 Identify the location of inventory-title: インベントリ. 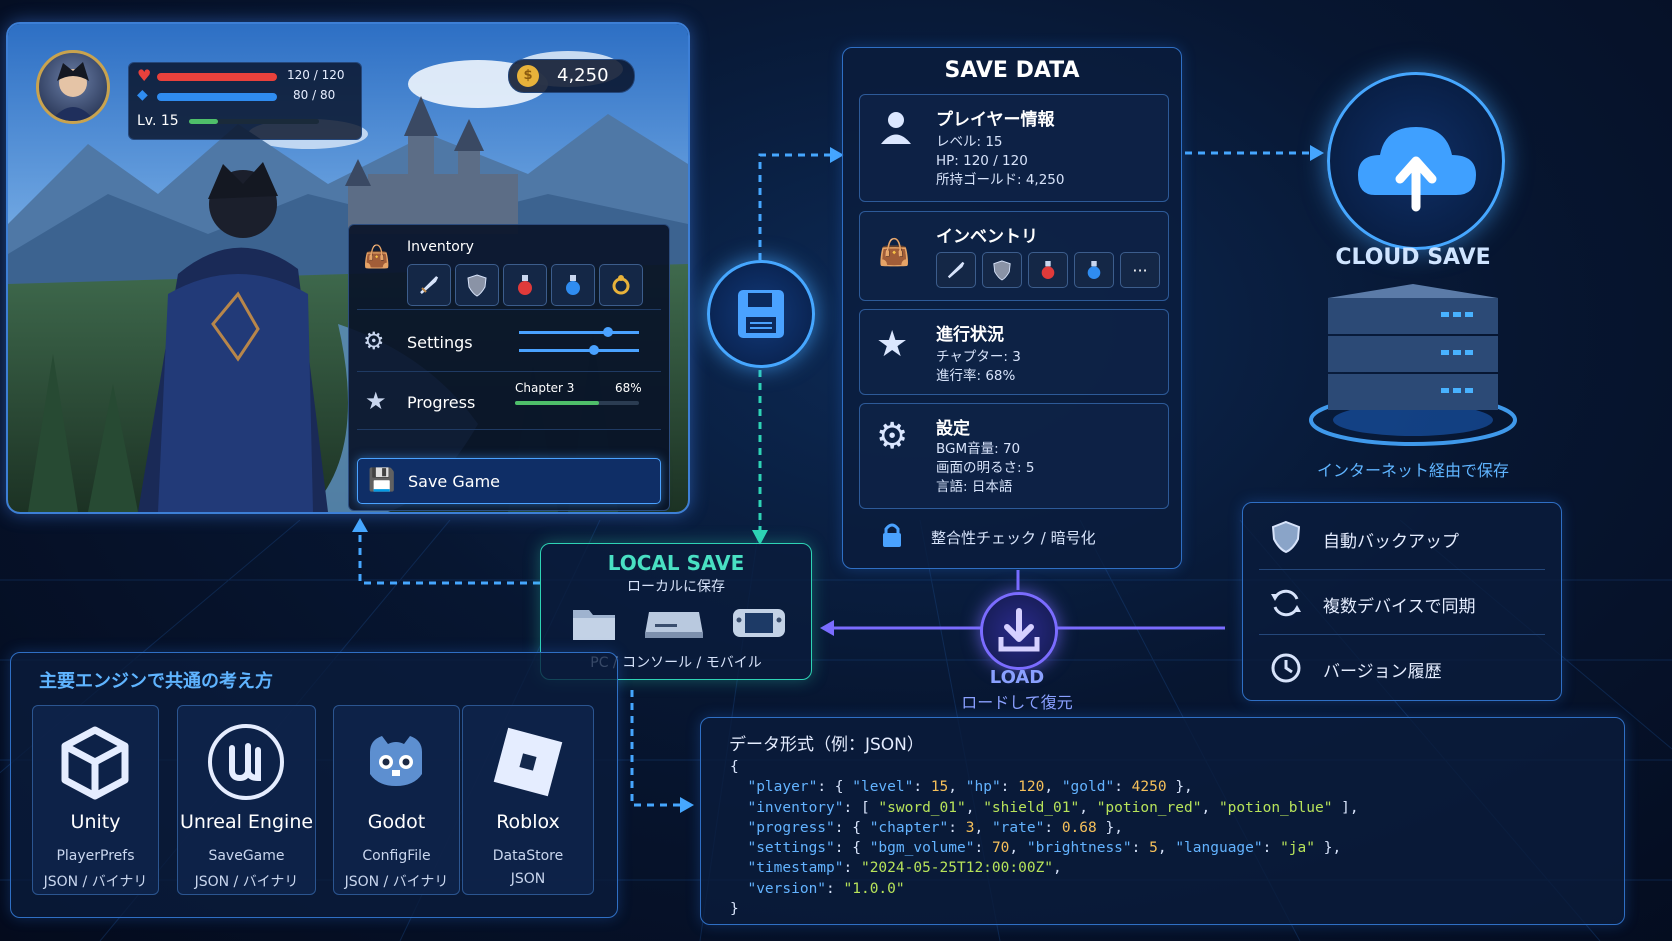
(987, 237).